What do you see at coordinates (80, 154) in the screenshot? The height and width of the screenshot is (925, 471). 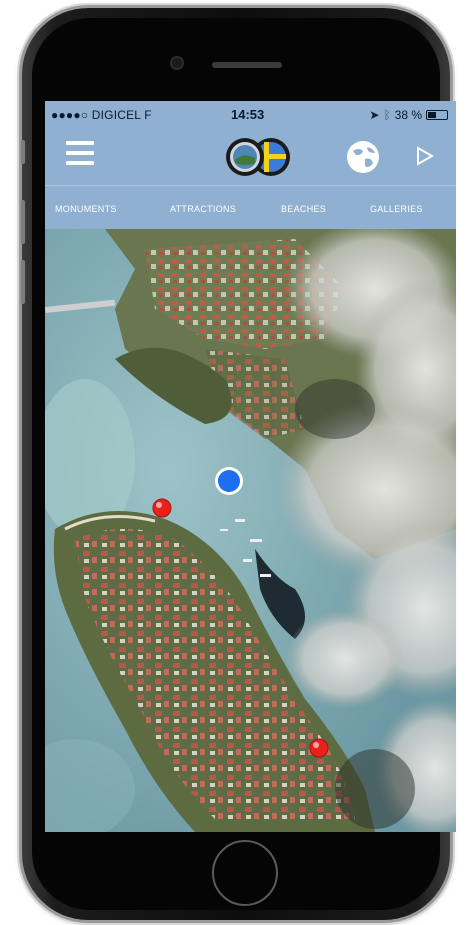 I see `hamburger-menu-icon` at bounding box center [80, 154].